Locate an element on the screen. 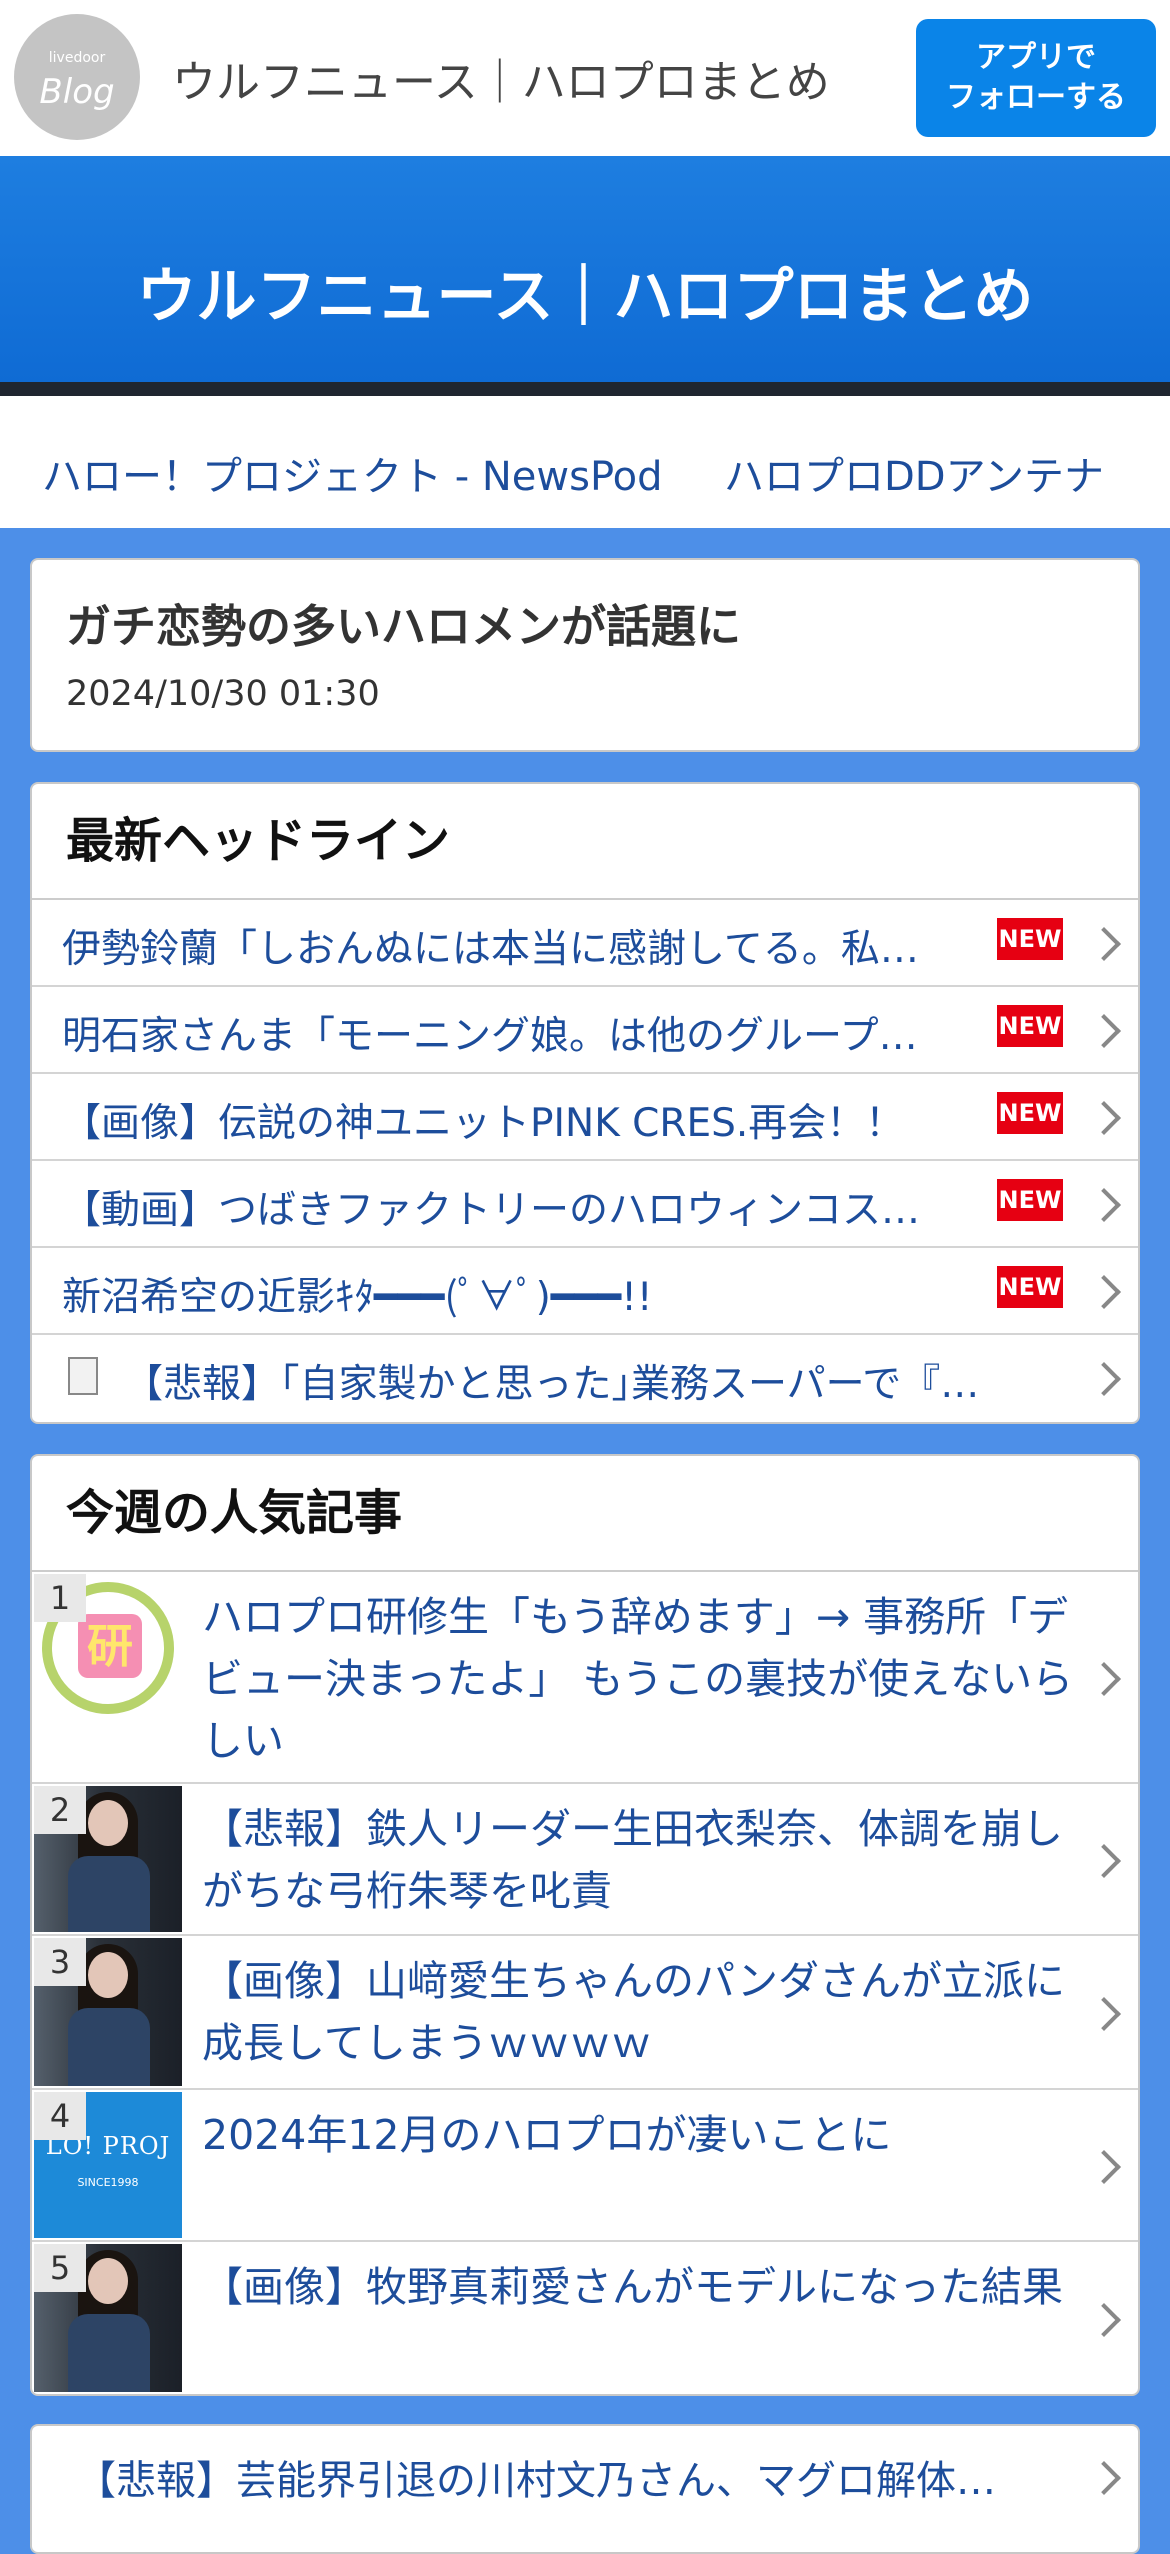 This screenshot has width=1170, height=2554. ranking-title: 【画像】牧野真莉愛さんがモデルになった結果 is located at coordinates (632, 2287).